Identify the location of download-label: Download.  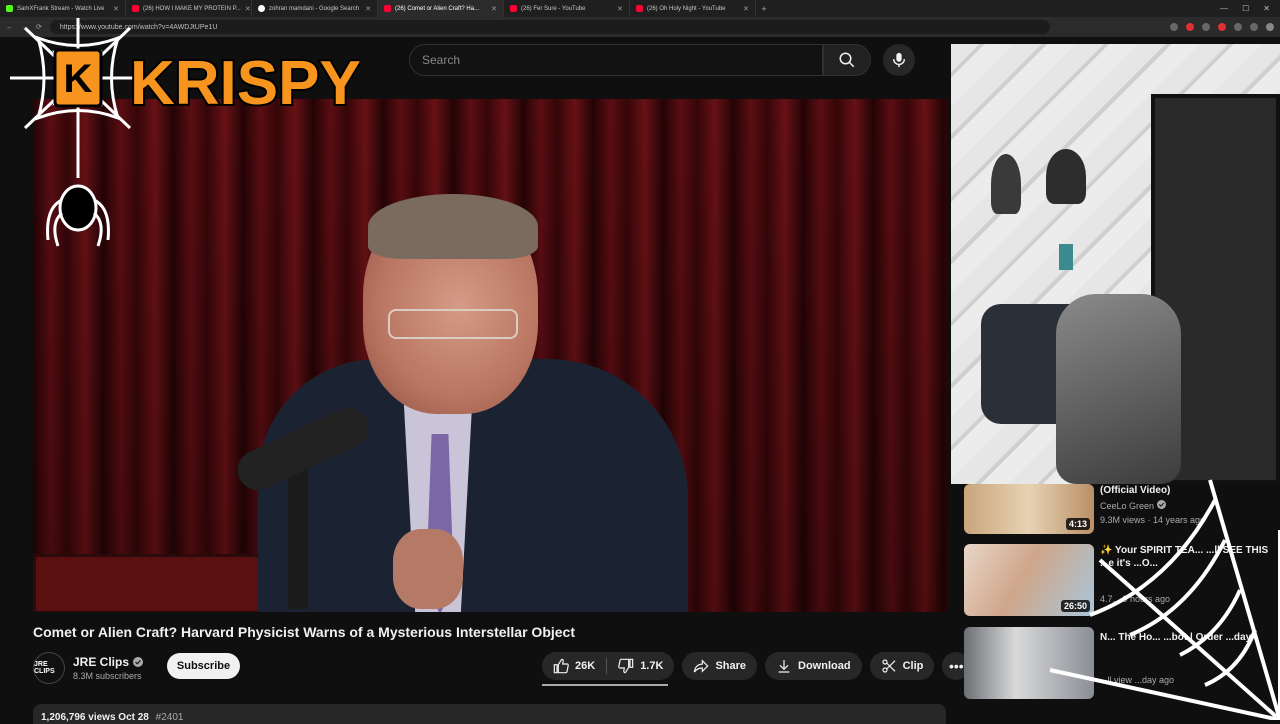
(824, 666).